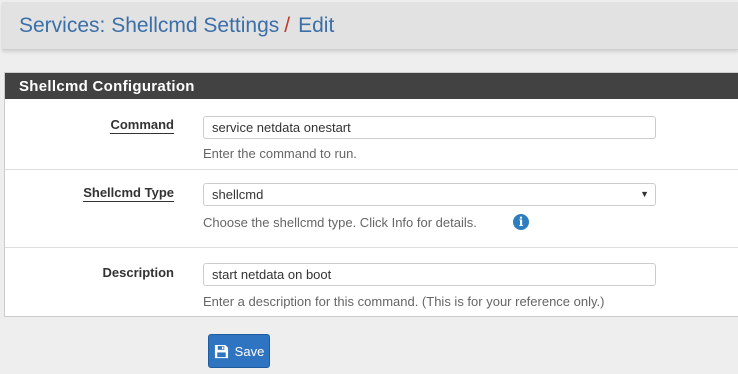 This screenshot has height=374, width=738. What do you see at coordinates (429, 194) in the screenshot?
I see `shellcmd-type-select: shellcmd ▼` at bounding box center [429, 194].